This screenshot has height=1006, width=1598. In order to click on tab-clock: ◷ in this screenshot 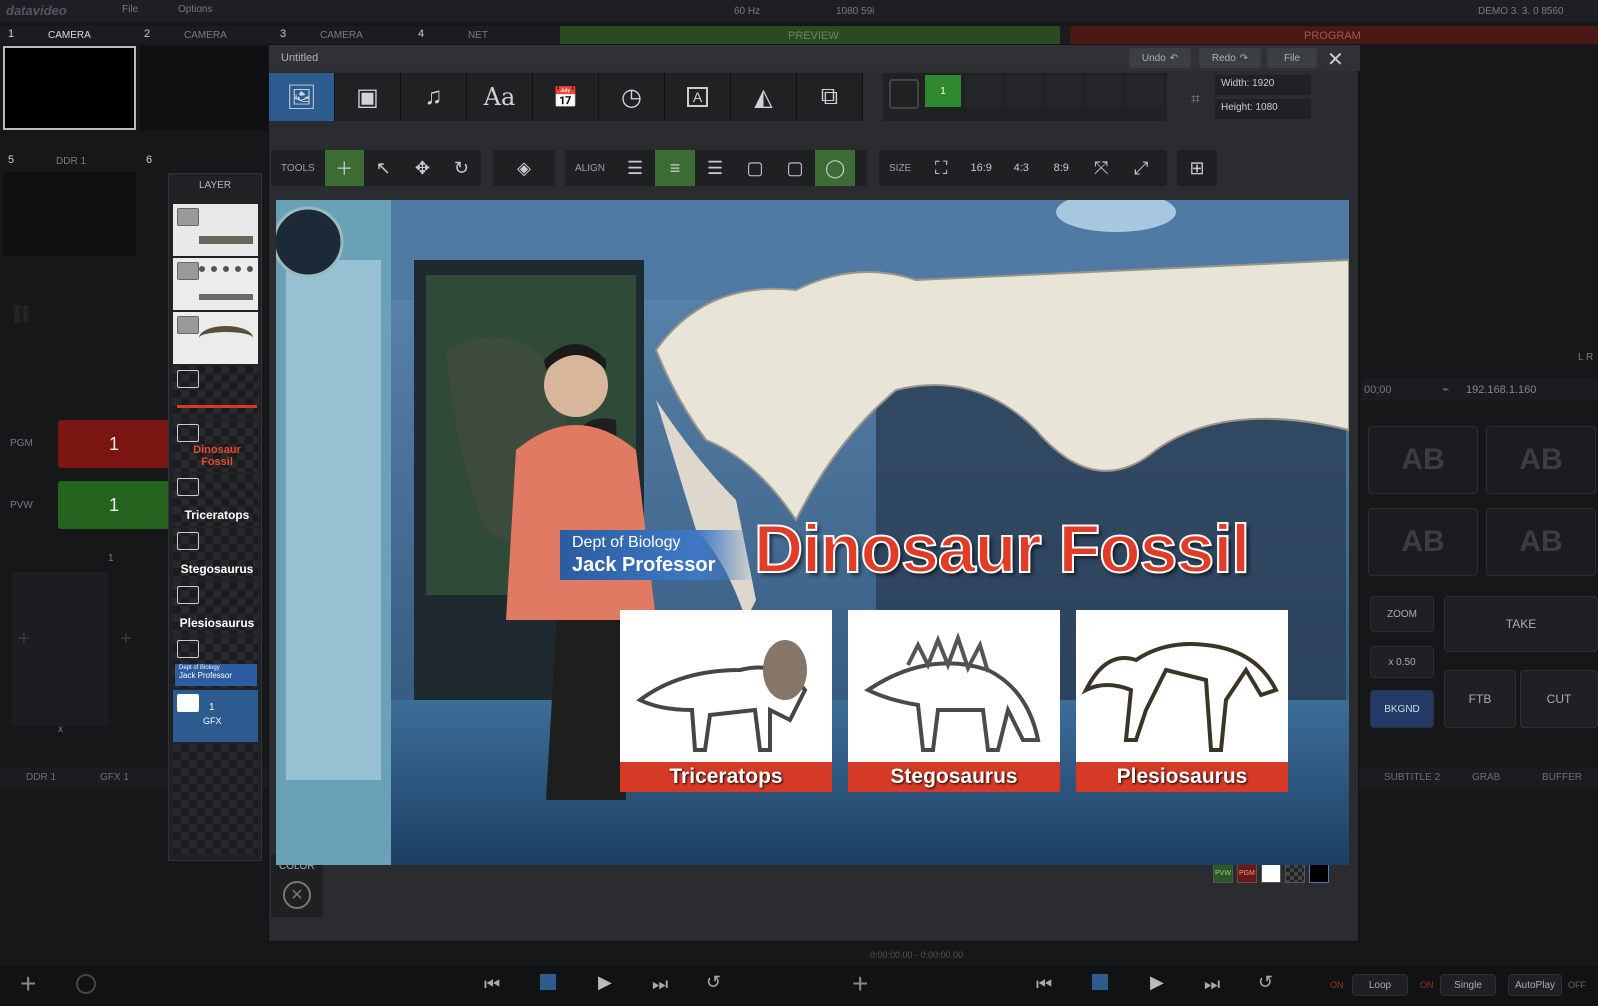, I will do `click(632, 97)`.